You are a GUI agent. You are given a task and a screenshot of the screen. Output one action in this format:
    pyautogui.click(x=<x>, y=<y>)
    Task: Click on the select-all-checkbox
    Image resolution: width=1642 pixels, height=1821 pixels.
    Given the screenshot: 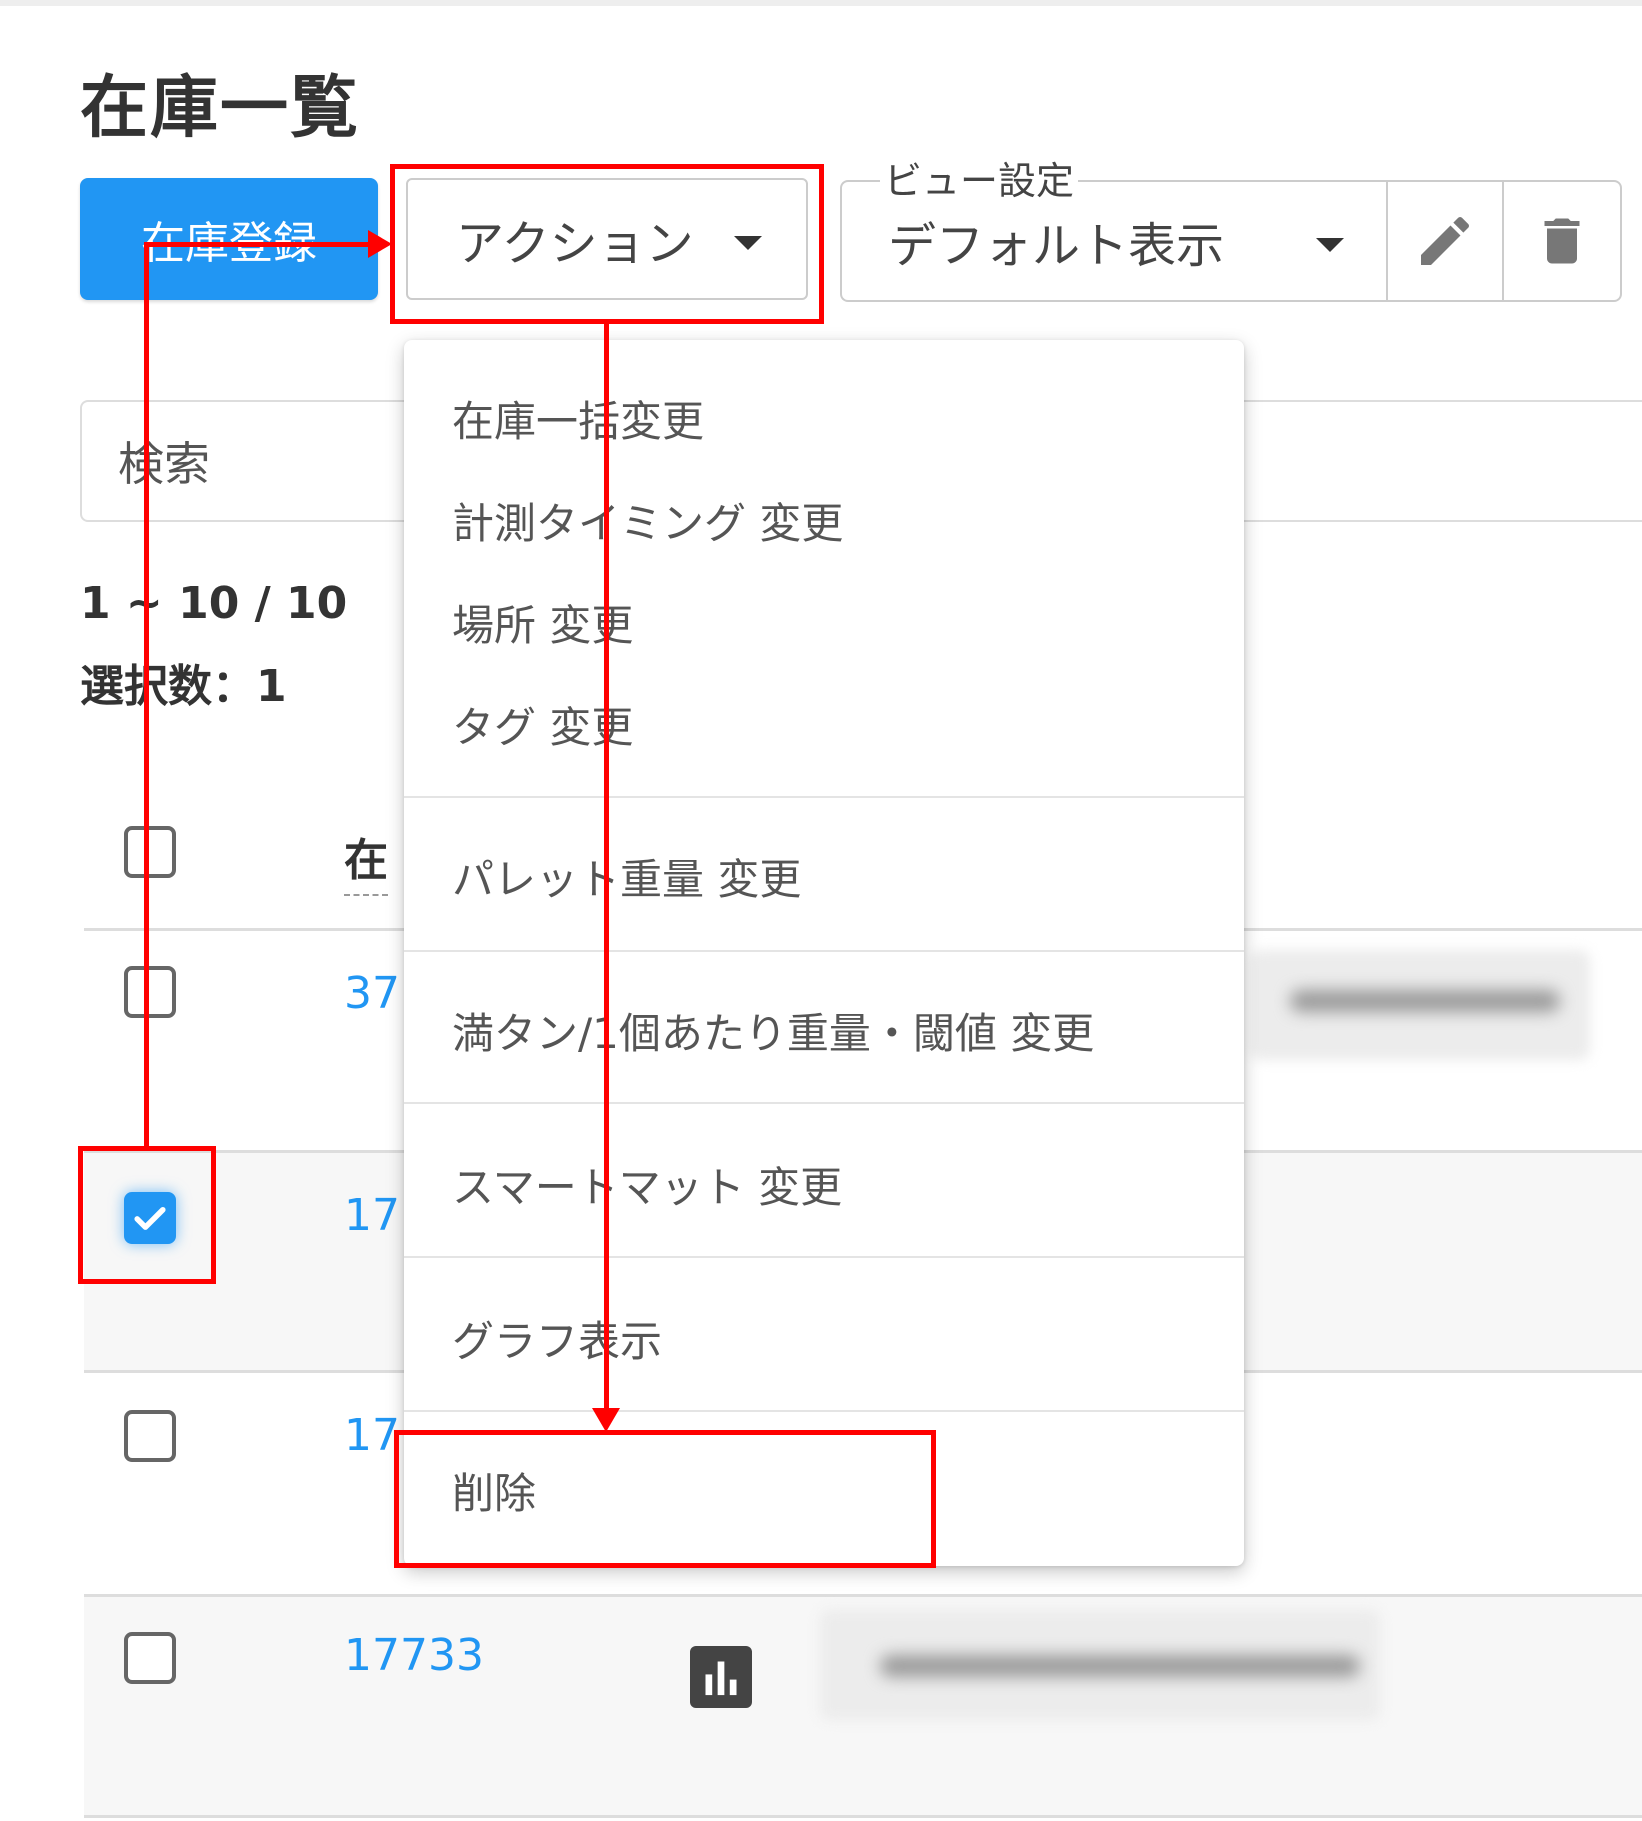 What is the action you would take?
    pyautogui.click(x=150, y=852)
    